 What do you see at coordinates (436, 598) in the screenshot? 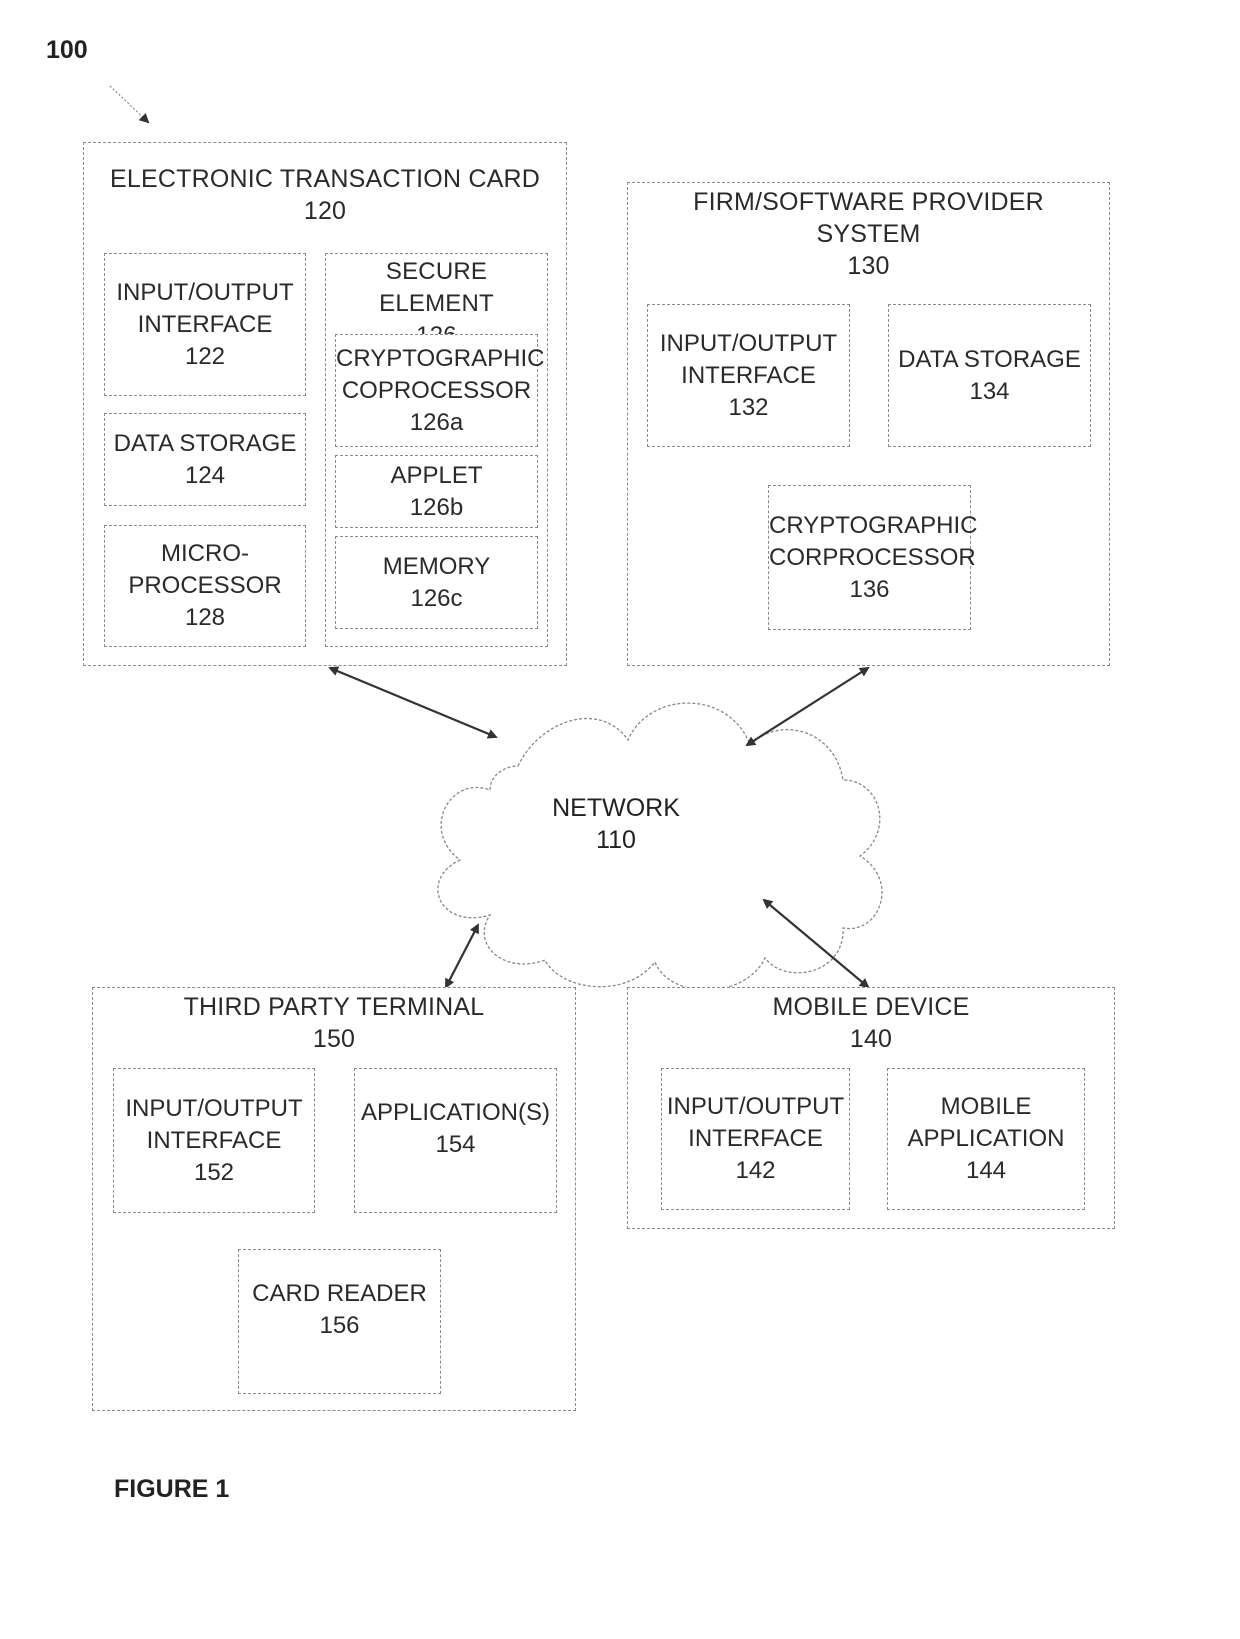
I see `label-ref: 126c` at bounding box center [436, 598].